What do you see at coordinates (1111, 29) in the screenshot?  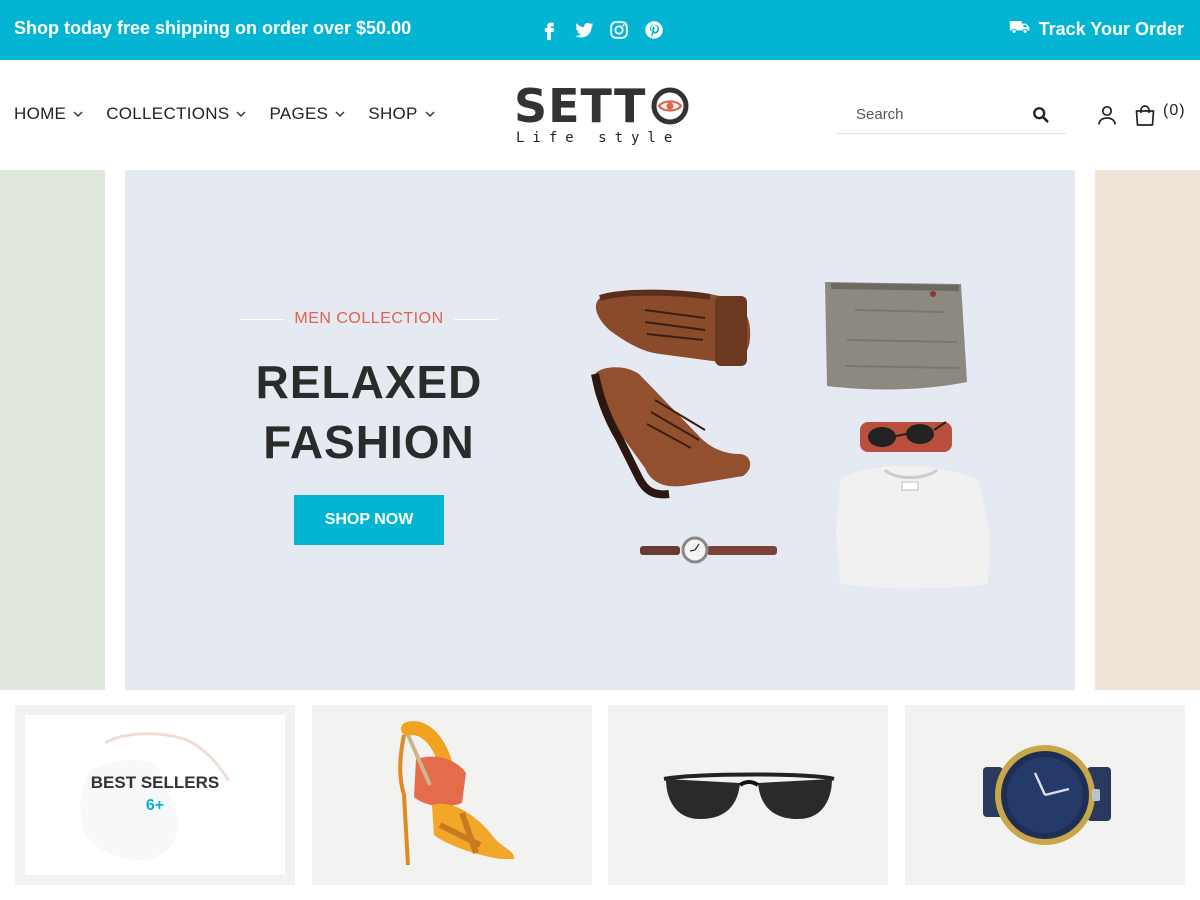 I see `track-order-label: Track Your Order` at bounding box center [1111, 29].